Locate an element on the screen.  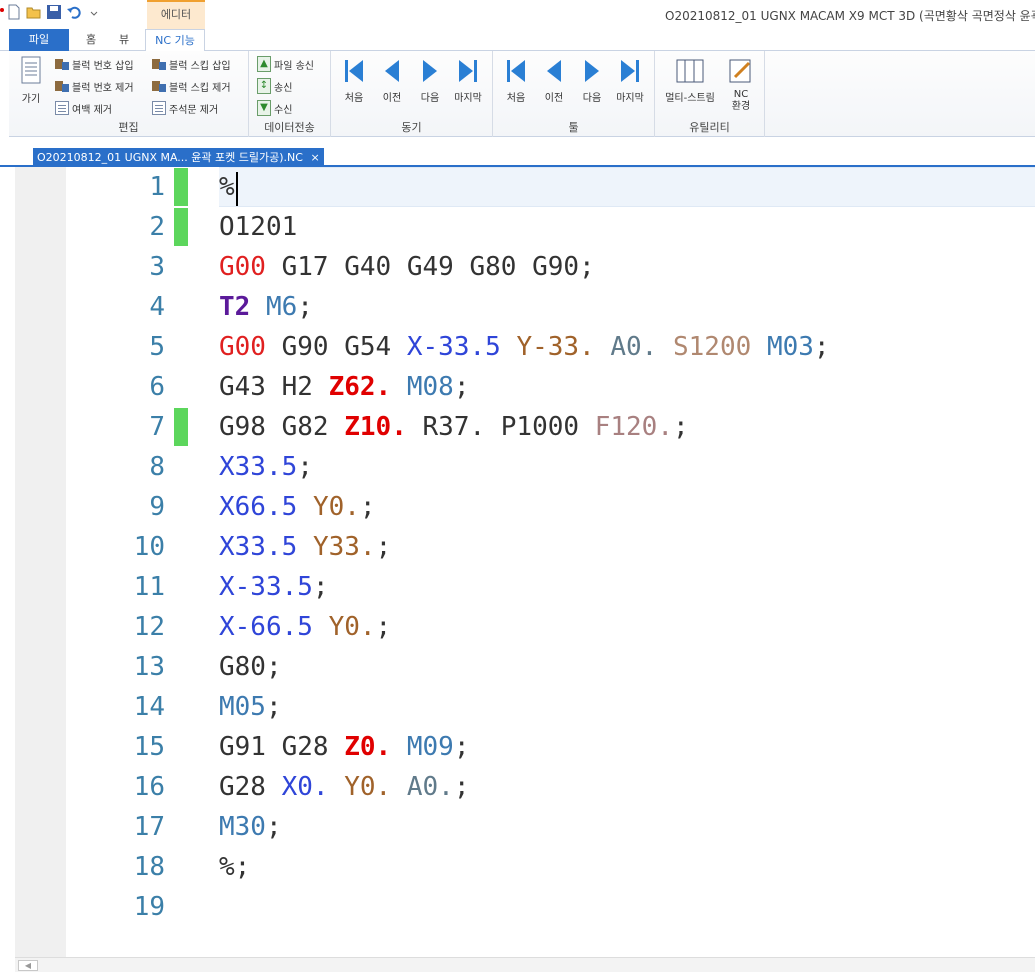
block-number-icon is located at coordinates (62, 64).